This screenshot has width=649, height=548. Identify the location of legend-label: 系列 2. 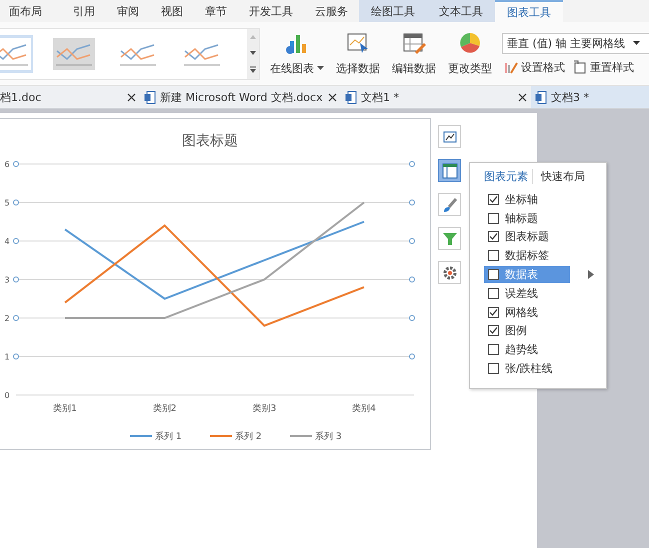
(248, 437).